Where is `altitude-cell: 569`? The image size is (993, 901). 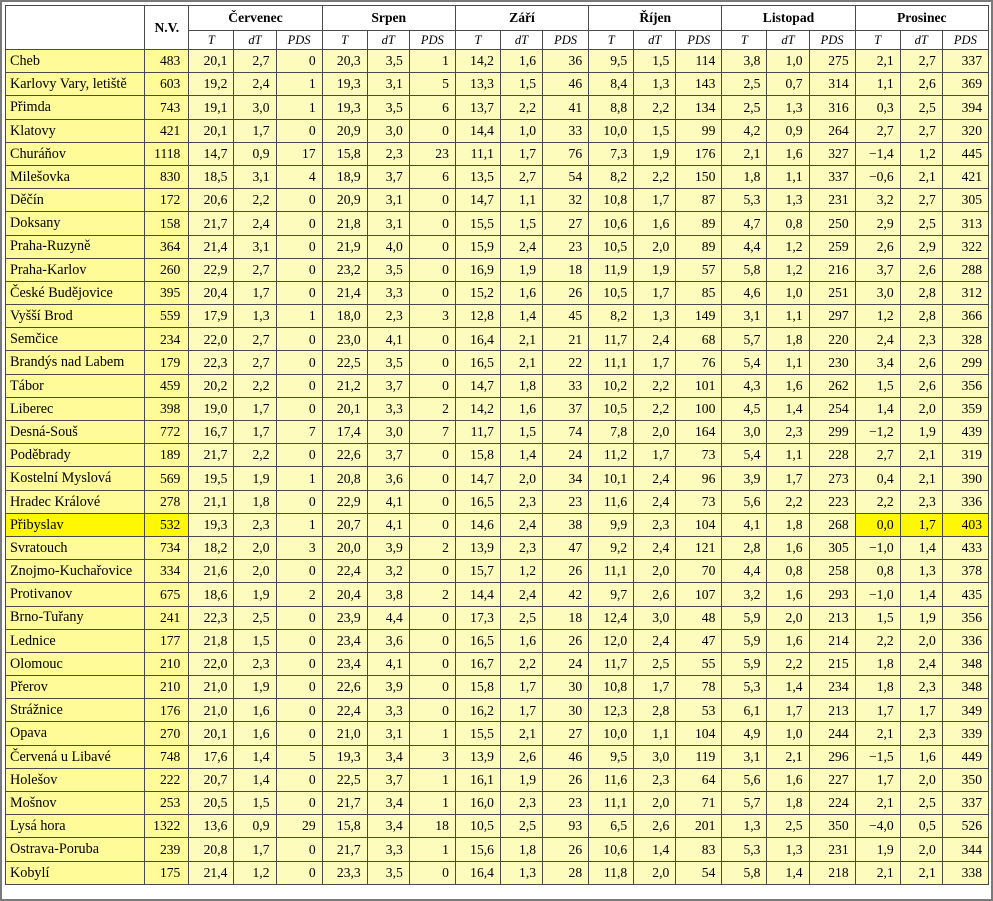
altitude-cell: 569 is located at coordinates (167, 478).